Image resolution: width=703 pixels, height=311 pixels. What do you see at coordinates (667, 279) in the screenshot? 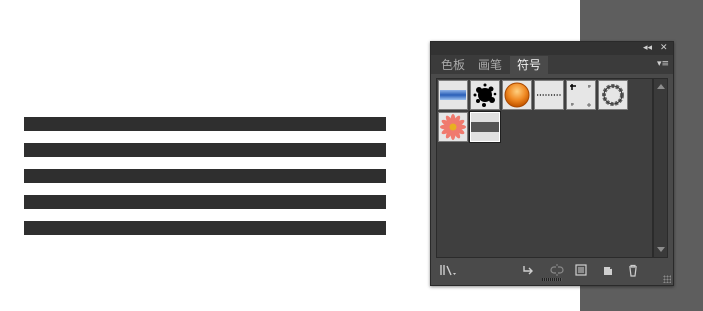
I see `panel-resize-handle` at bounding box center [667, 279].